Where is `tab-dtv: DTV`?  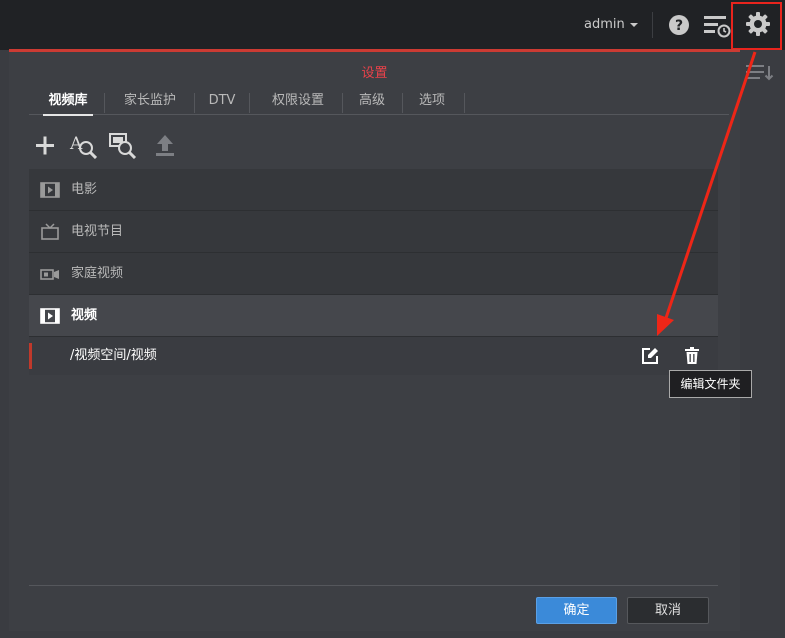 tab-dtv: DTV is located at coordinates (222, 101).